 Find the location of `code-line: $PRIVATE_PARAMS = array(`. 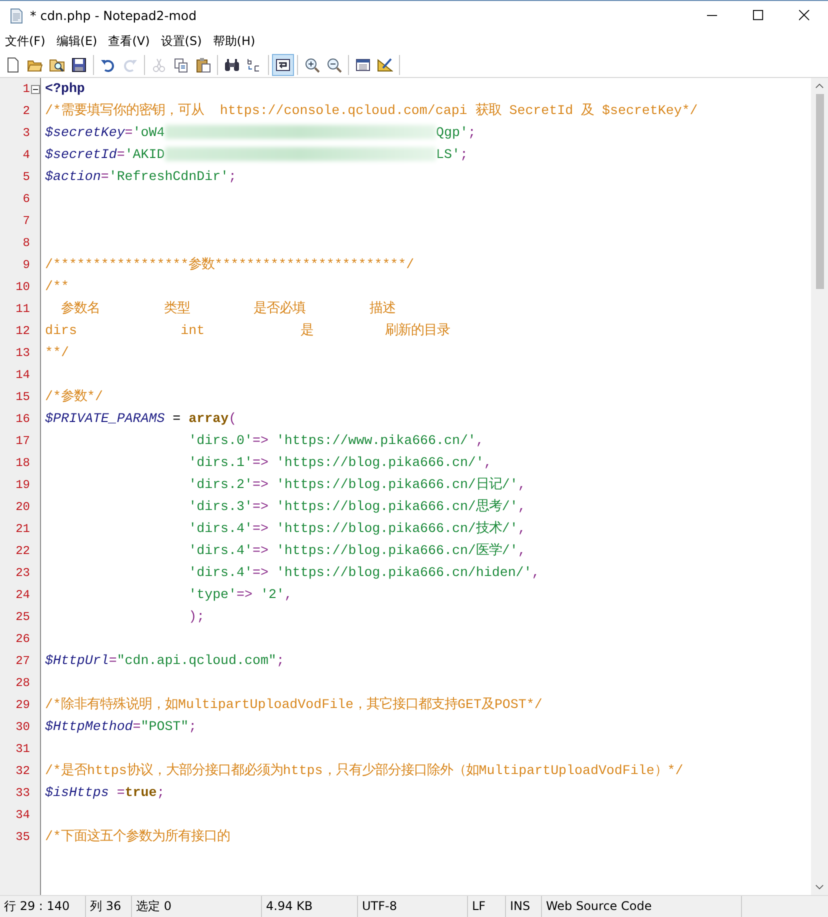

code-line: $PRIVATE_PARAMS = array( is located at coordinates (141, 418).